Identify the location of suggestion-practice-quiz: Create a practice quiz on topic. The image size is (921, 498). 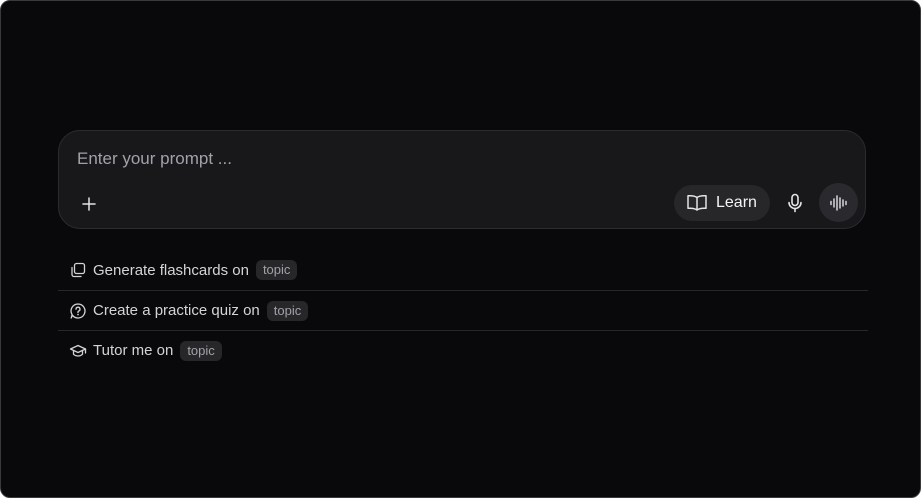
(463, 310).